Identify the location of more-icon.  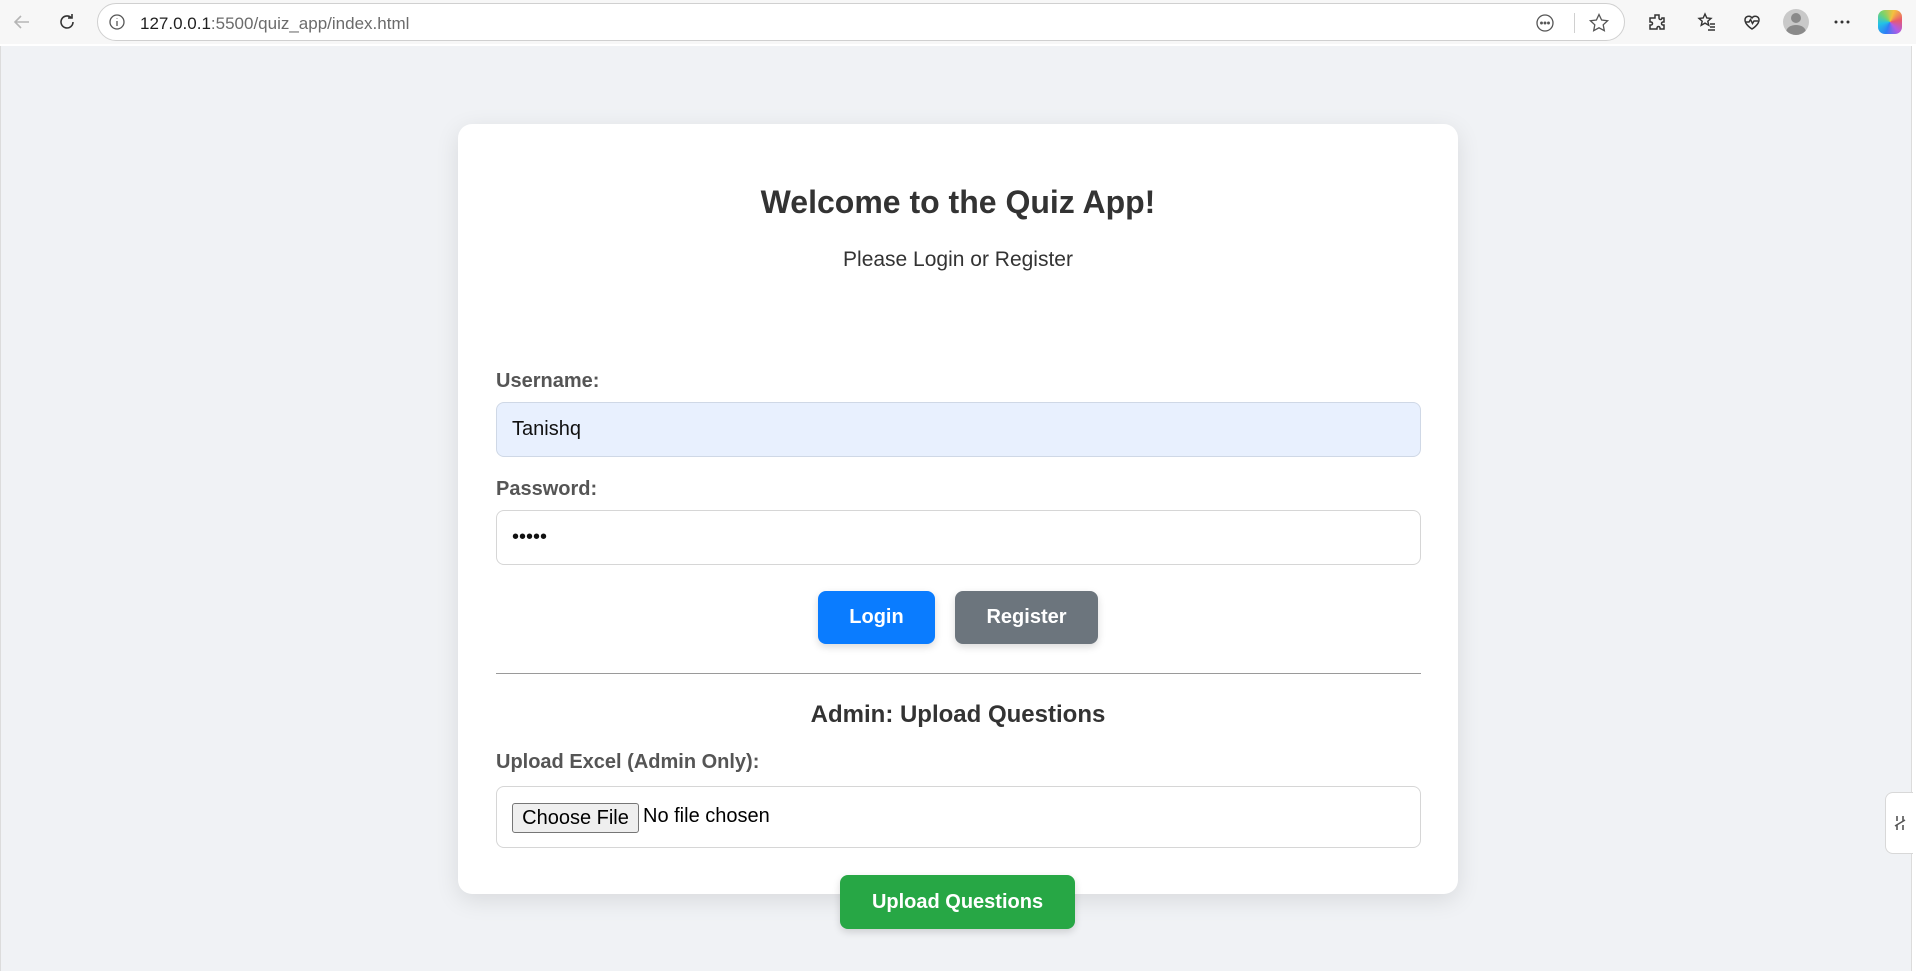
(1842, 22).